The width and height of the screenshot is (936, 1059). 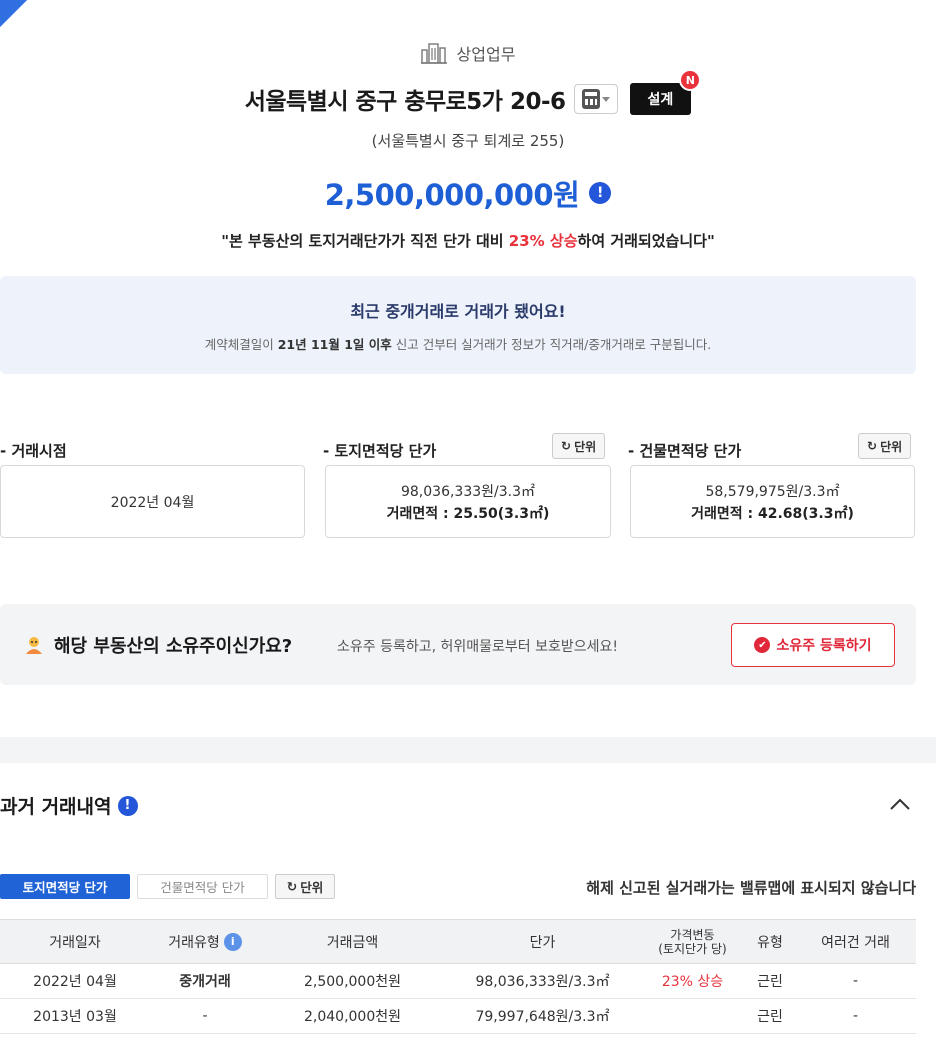 I want to click on design-button: 설계 N, so click(x=665, y=92).